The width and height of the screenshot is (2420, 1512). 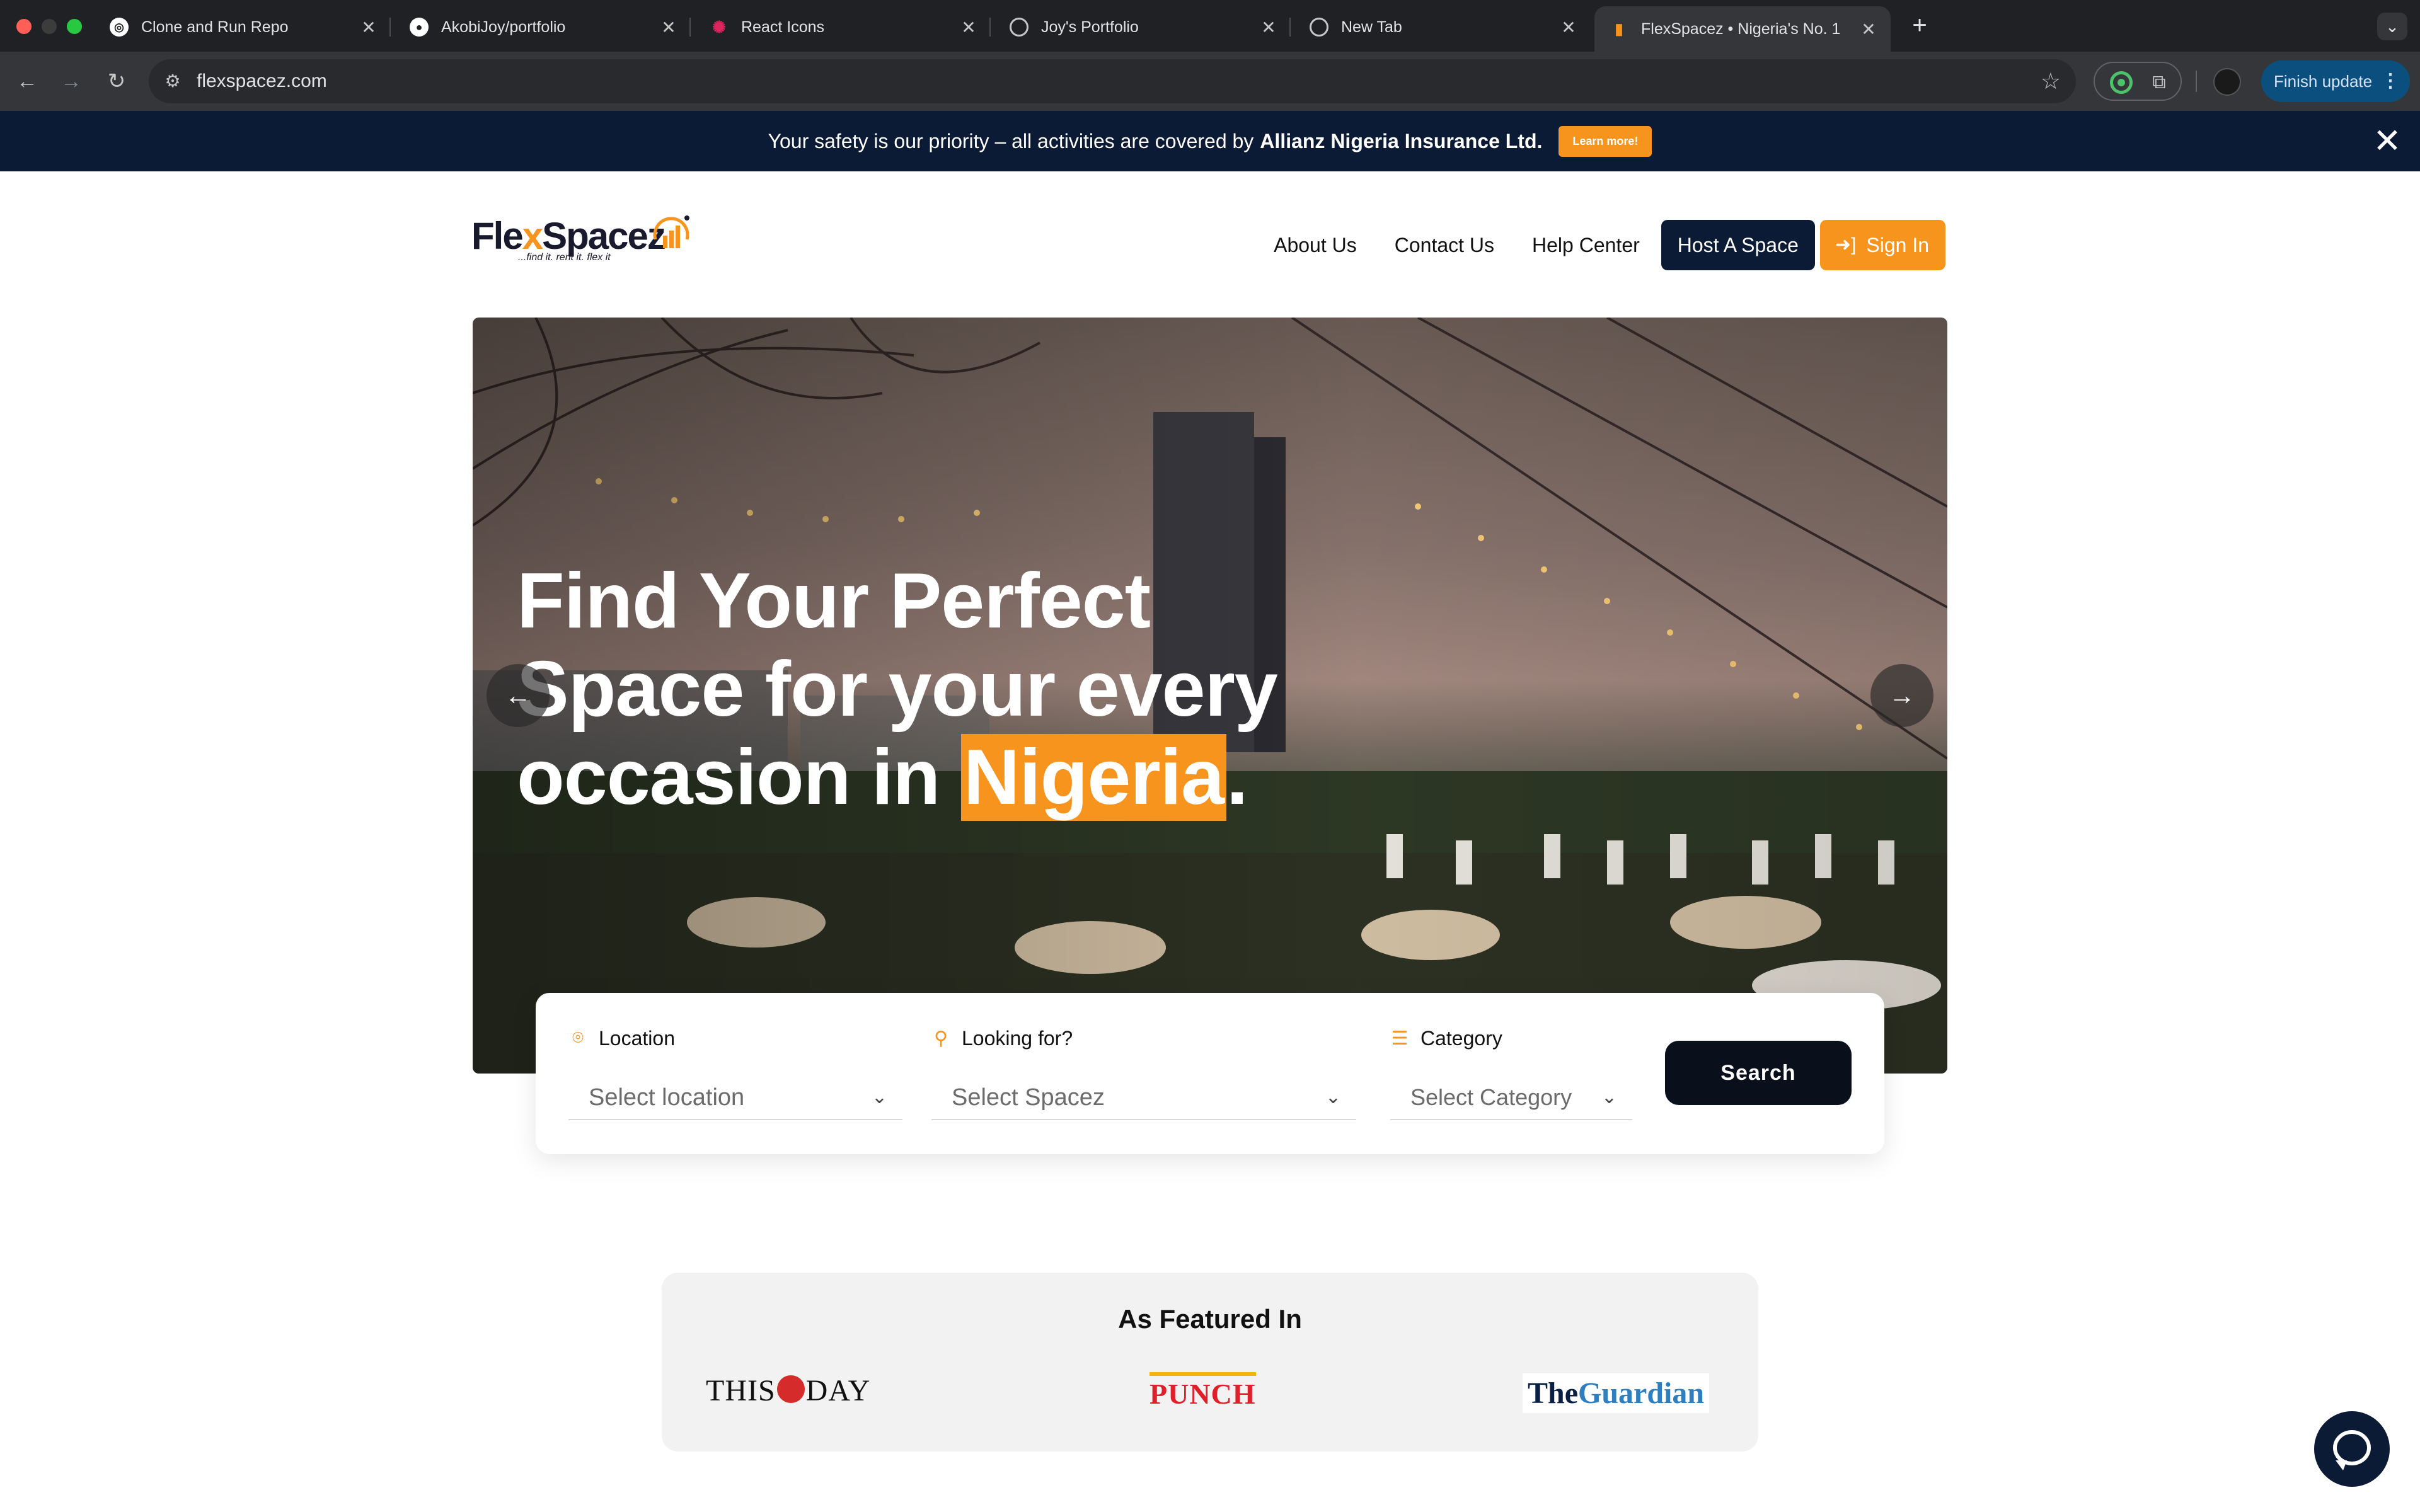 What do you see at coordinates (1619, 29) in the screenshot?
I see `flexspacez-icon: ▮` at bounding box center [1619, 29].